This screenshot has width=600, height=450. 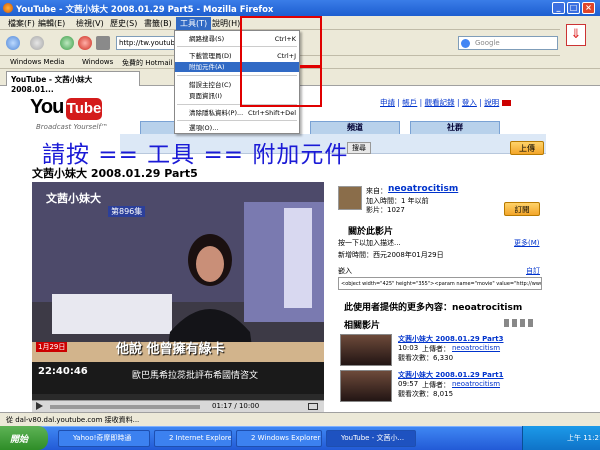 What do you see at coordinates (491, 102) in the screenshot?
I see `link-help: 說明` at bounding box center [491, 102].